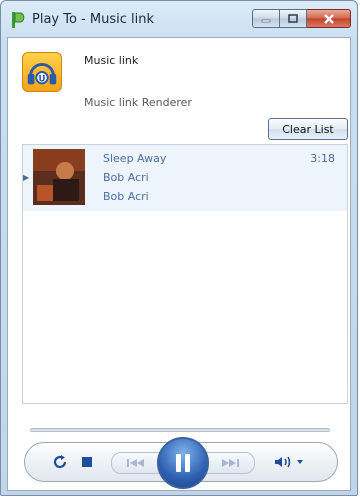  I want to click on pause-icon, so click(183, 463).